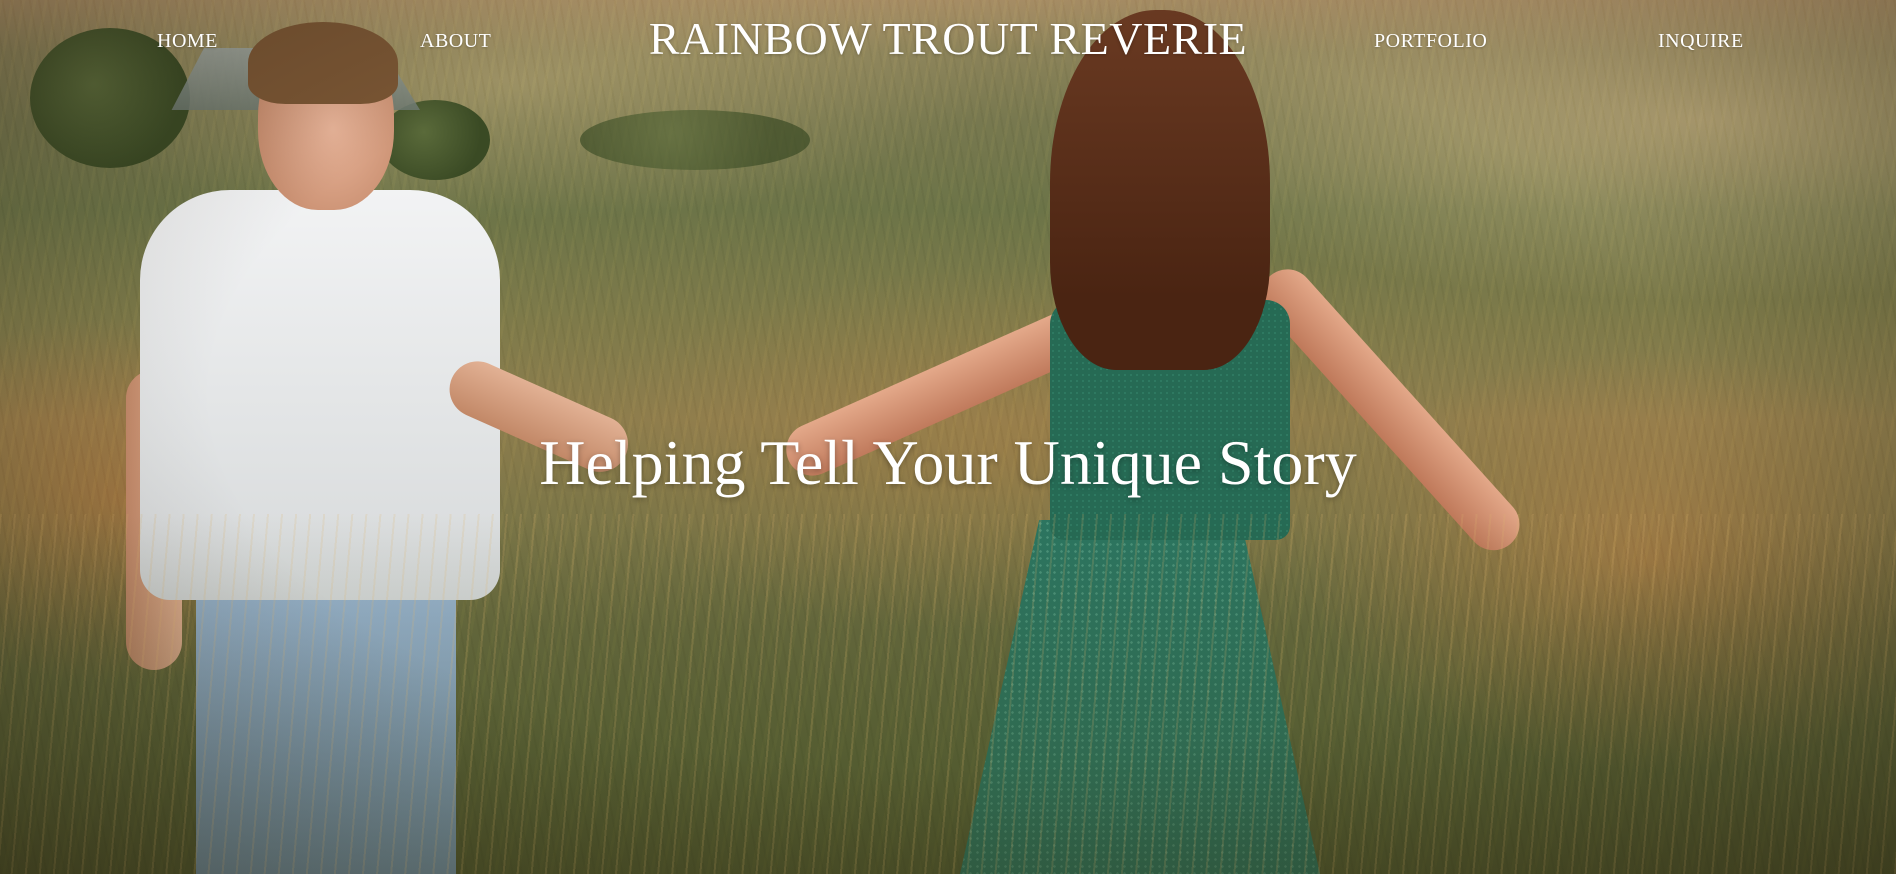 The width and height of the screenshot is (1896, 874). What do you see at coordinates (948, 462) in the screenshot?
I see `hero-headline: Helping Tell Your Unique Story` at bounding box center [948, 462].